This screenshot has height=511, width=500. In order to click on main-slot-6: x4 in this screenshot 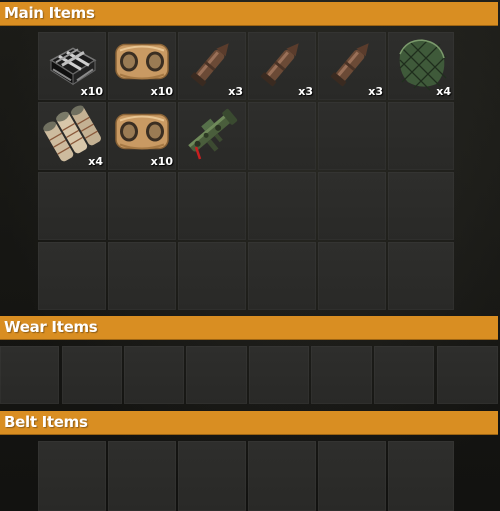, I will do `click(421, 66)`.